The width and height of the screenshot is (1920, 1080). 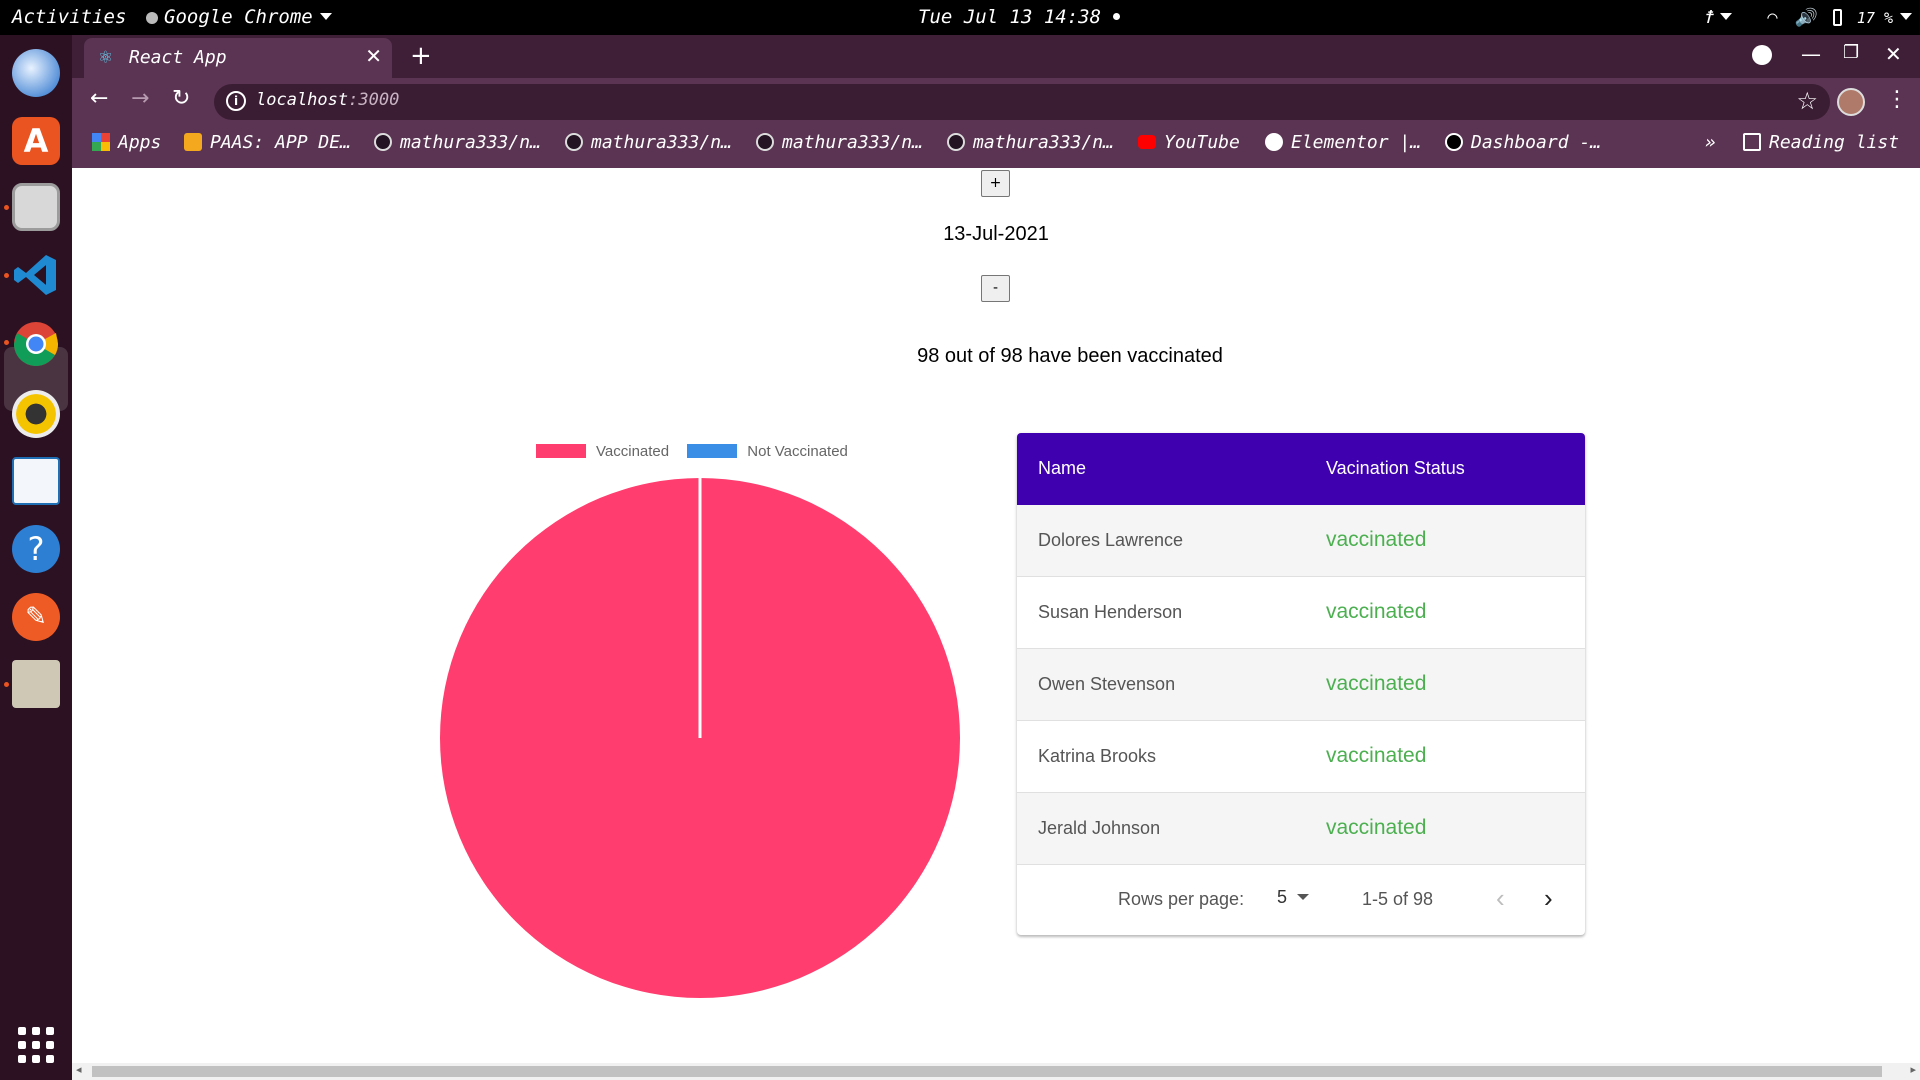 What do you see at coordinates (181, 98) in the screenshot?
I see `reload-icon: ↻` at bounding box center [181, 98].